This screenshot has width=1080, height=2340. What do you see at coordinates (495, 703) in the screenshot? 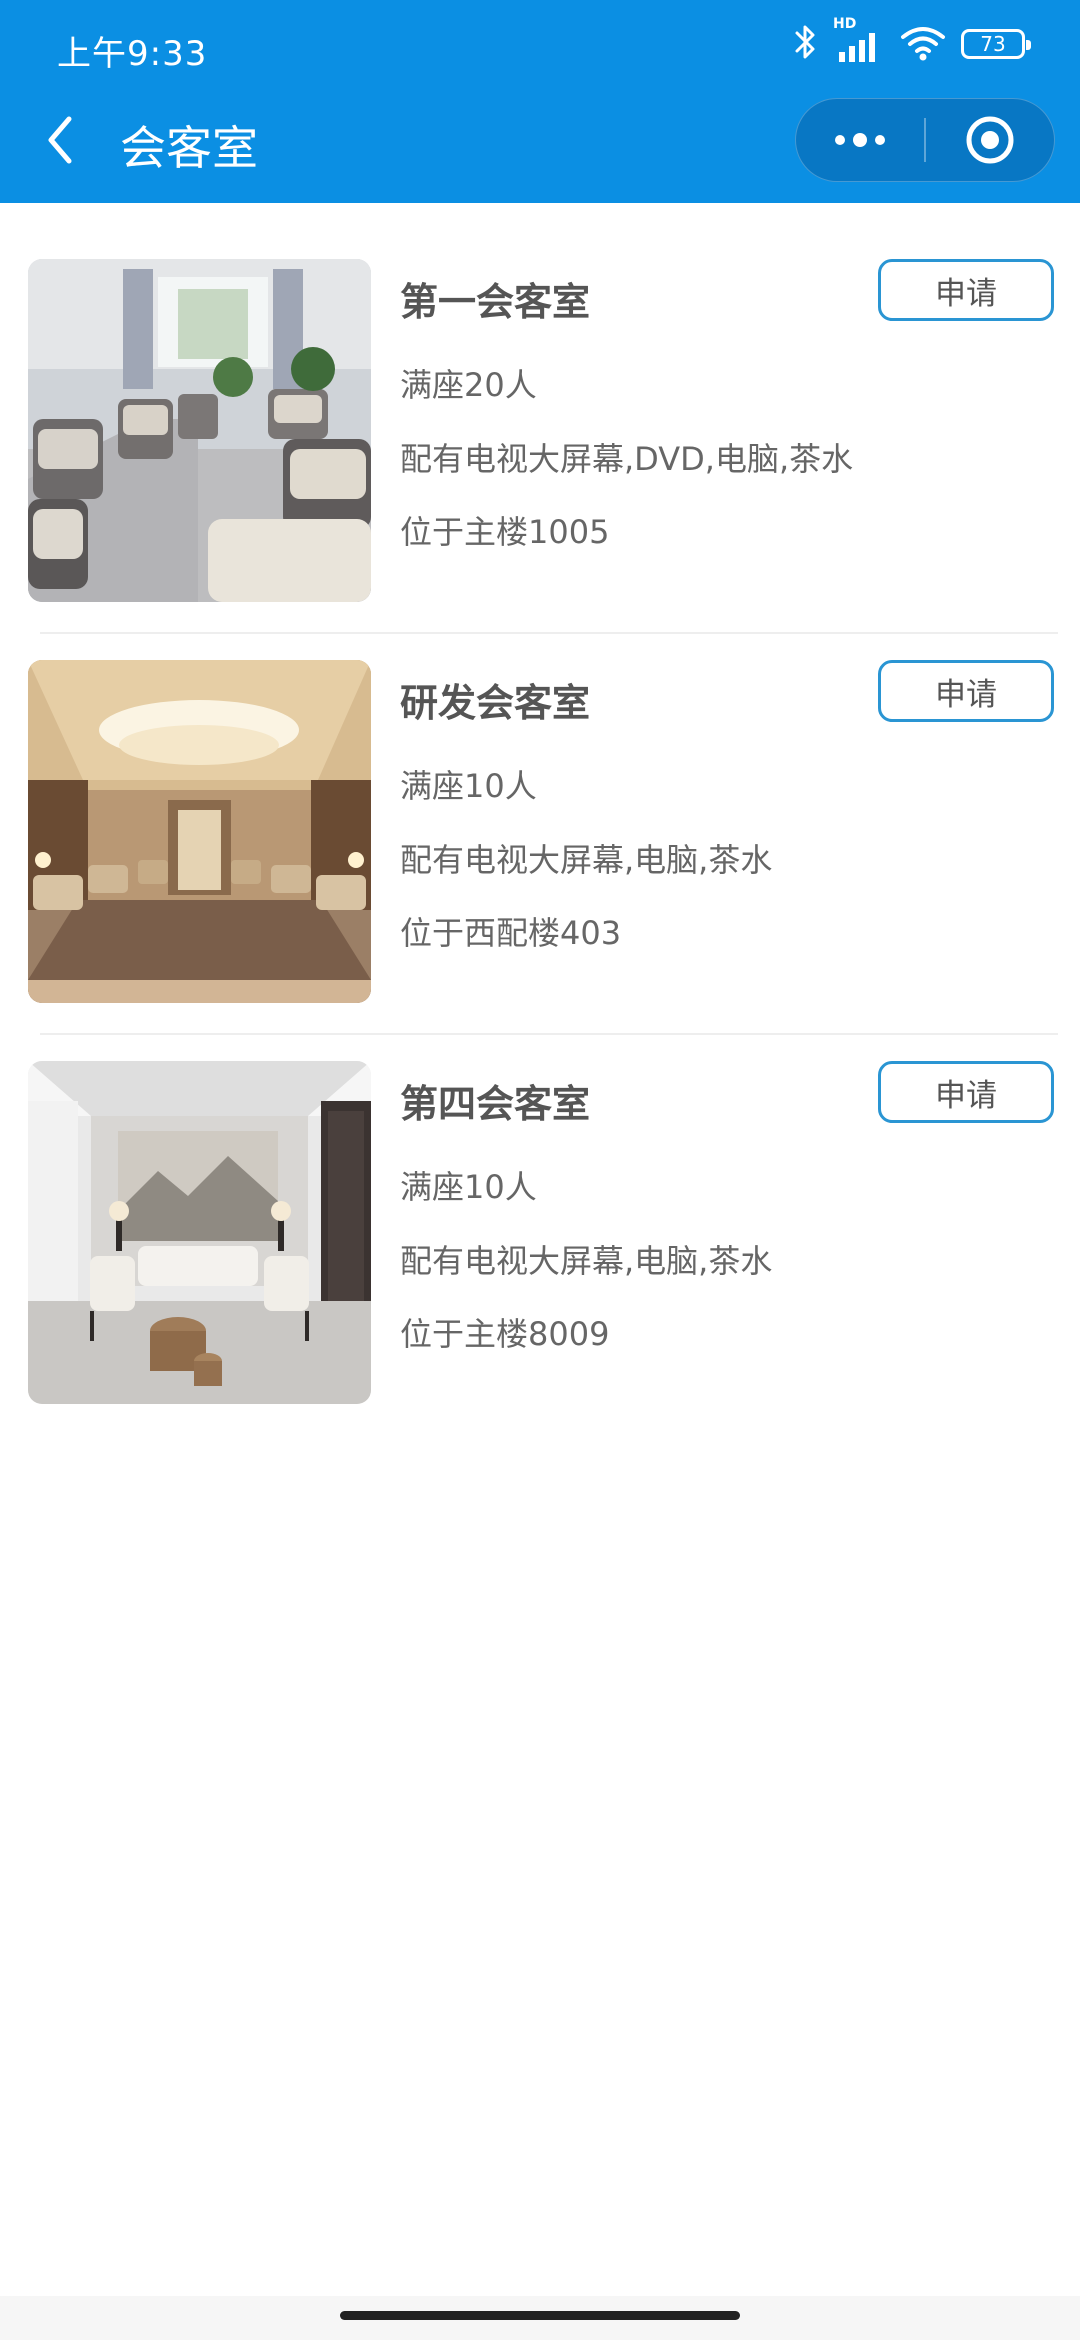
I see `room-name: 研发会客室` at bounding box center [495, 703].